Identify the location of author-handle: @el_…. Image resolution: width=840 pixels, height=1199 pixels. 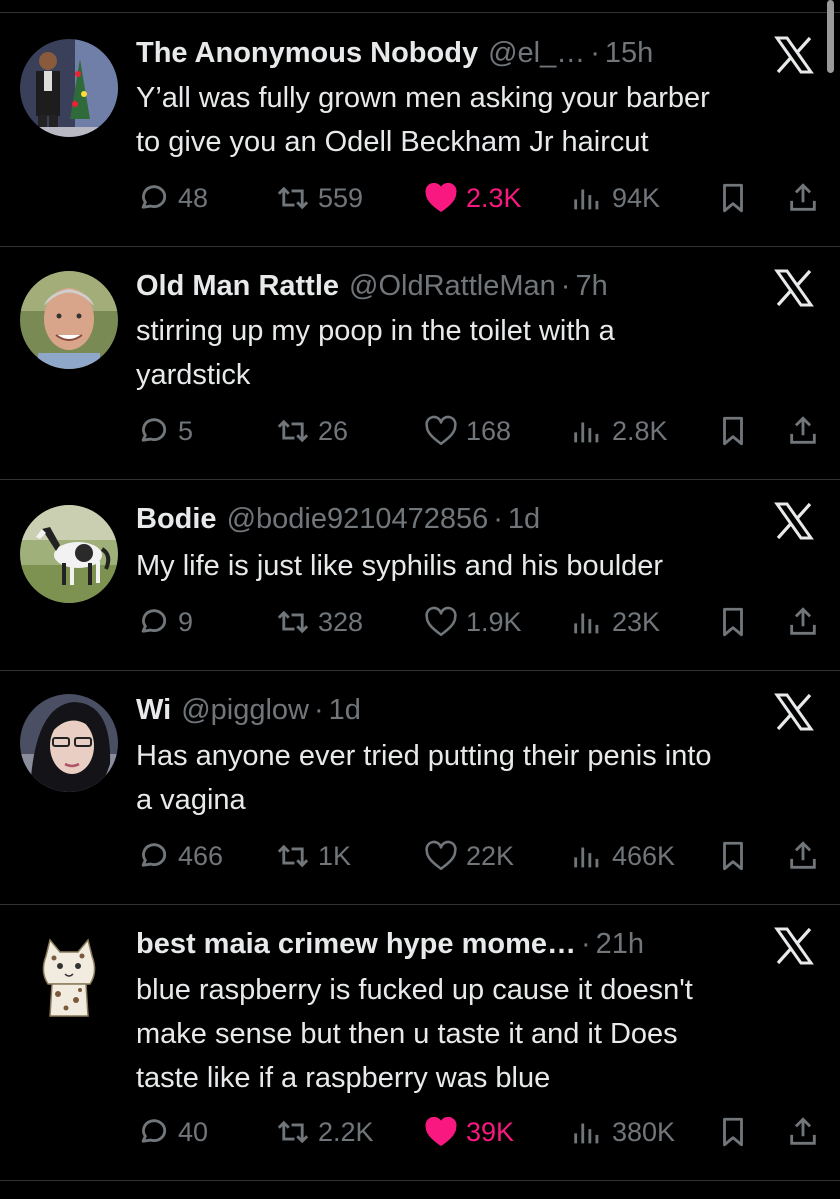
(536, 53).